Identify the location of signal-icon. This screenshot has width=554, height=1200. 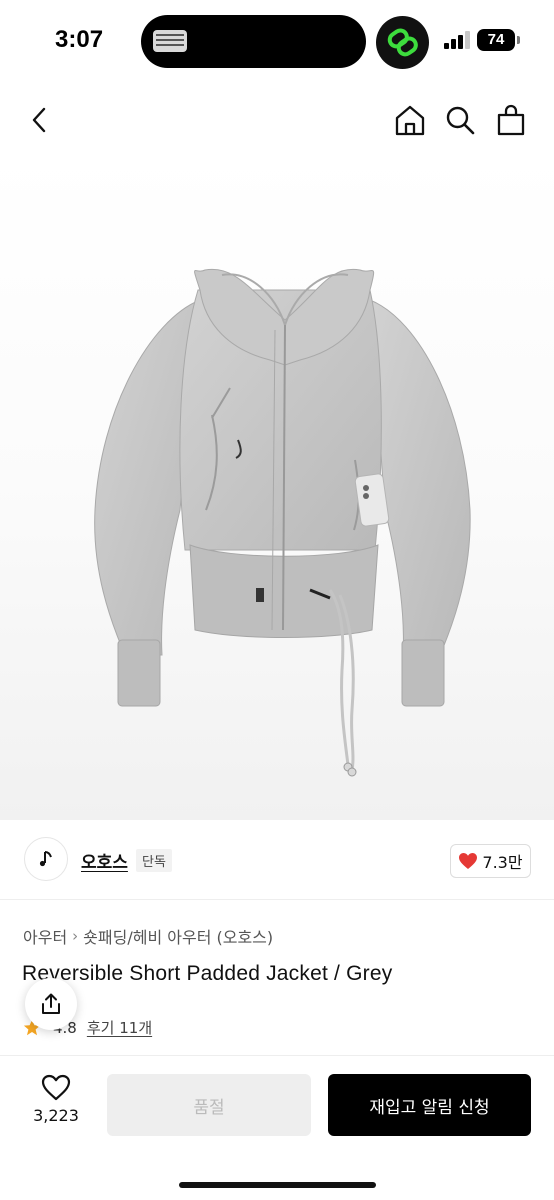
(457, 40).